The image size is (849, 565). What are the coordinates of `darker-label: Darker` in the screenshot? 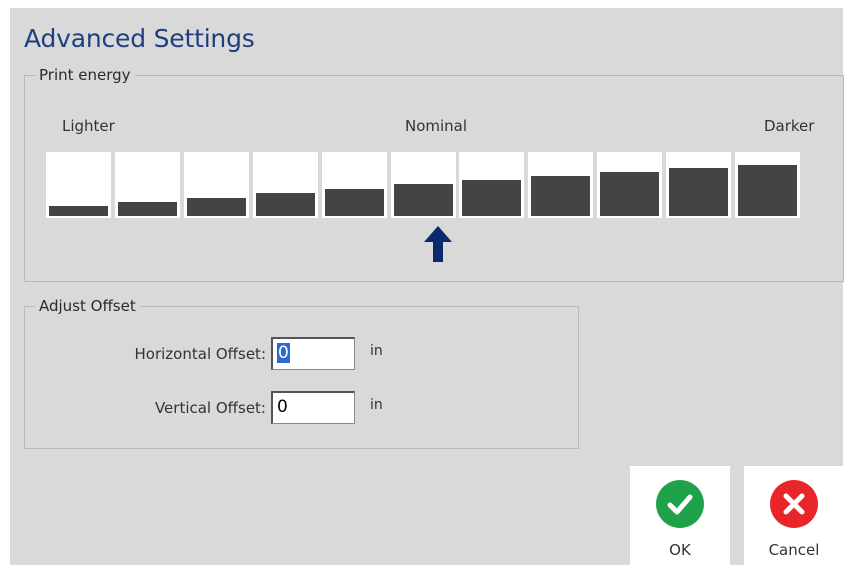 It's located at (789, 126).